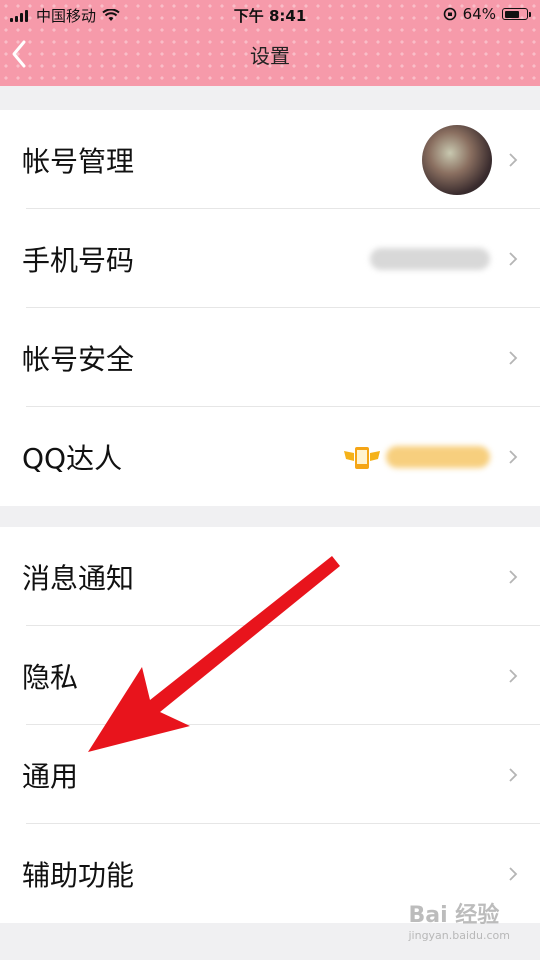 The height and width of the screenshot is (960, 540). What do you see at coordinates (50, 677) in the screenshot?
I see `row-label: 隐私` at bounding box center [50, 677].